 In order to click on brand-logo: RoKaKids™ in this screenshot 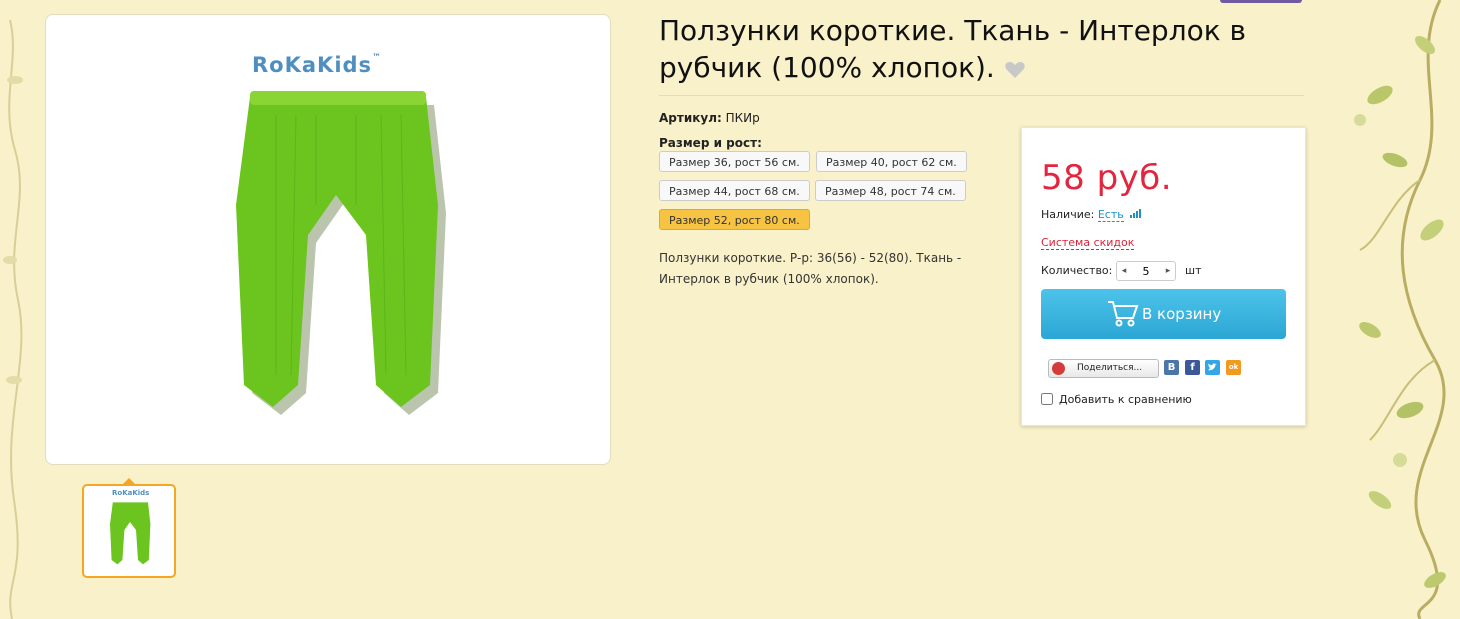, I will do `click(317, 65)`.